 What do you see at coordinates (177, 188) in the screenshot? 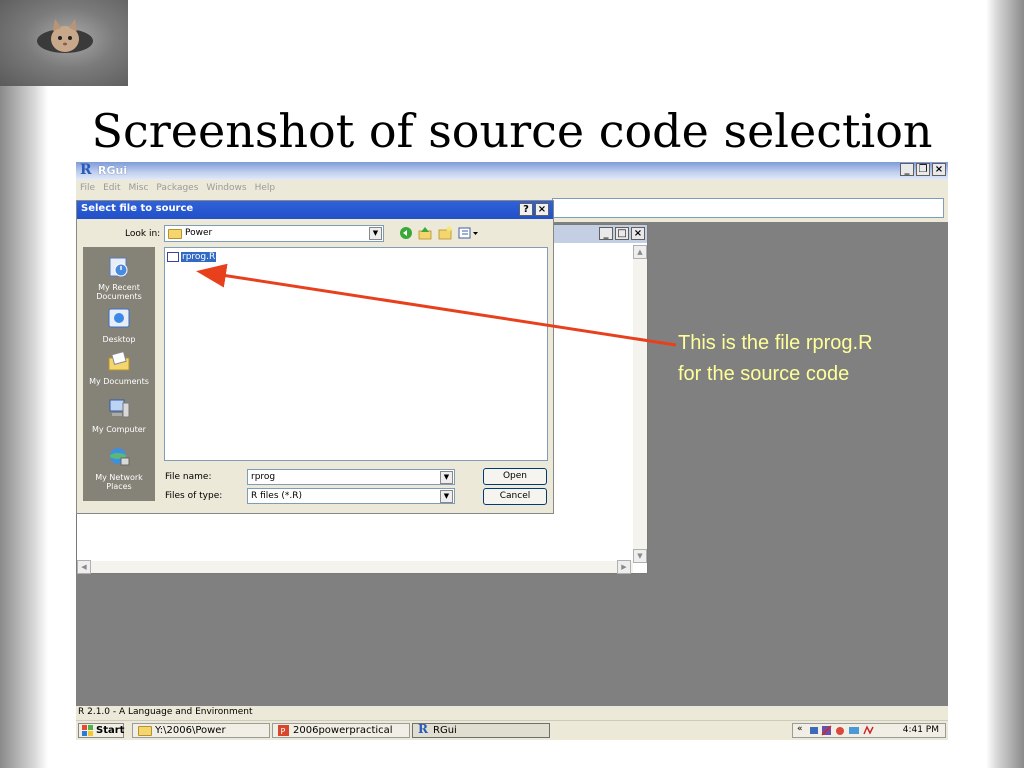
I see `menu-packages: Packages` at bounding box center [177, 188].